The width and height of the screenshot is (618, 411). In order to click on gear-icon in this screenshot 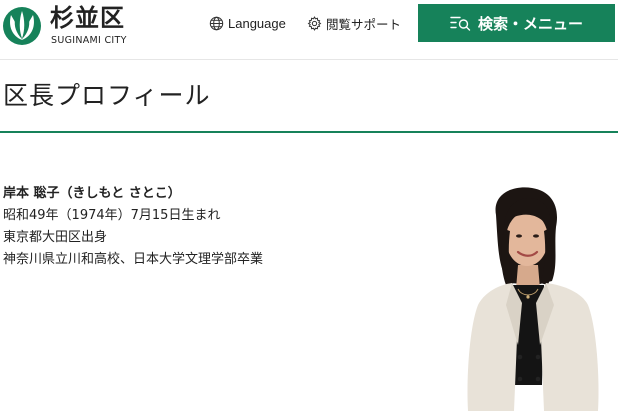, I will do `click(314, 23)`.